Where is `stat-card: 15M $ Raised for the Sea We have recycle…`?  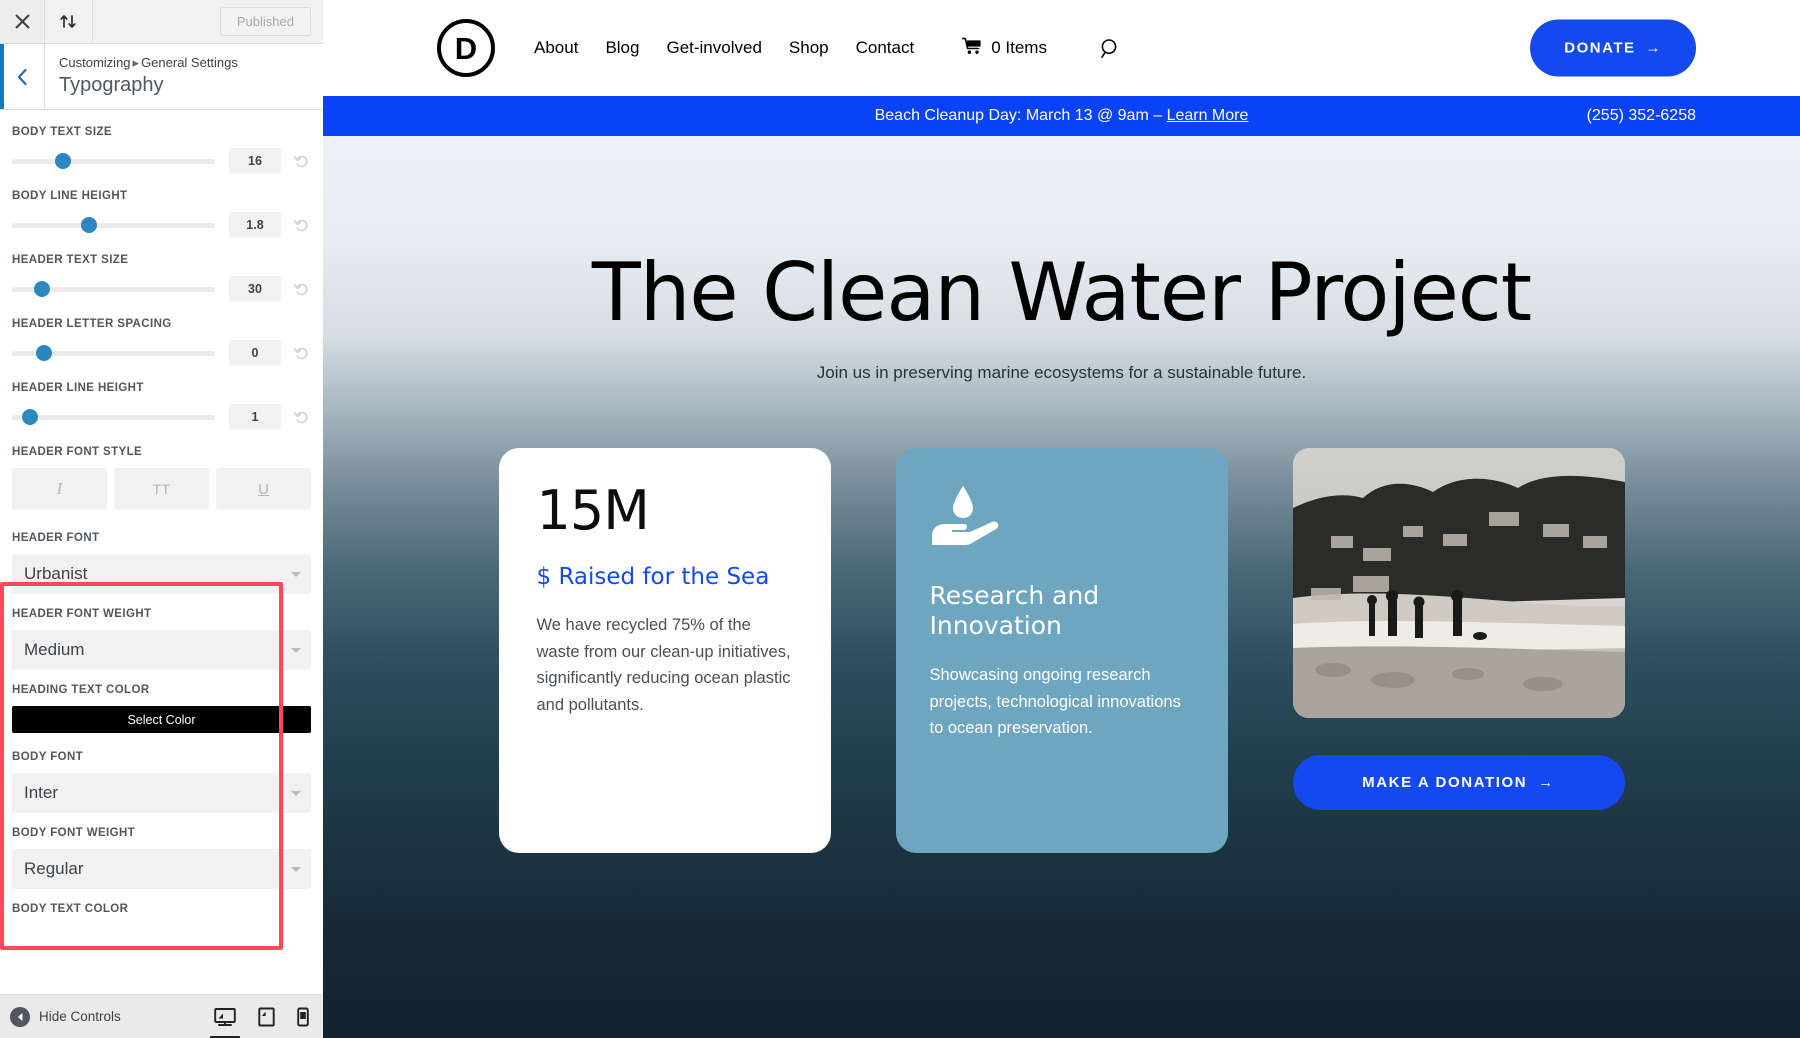 stat-card: 15M $ Raised for the Sea We have recycle… is located at coordinates (664, 650).